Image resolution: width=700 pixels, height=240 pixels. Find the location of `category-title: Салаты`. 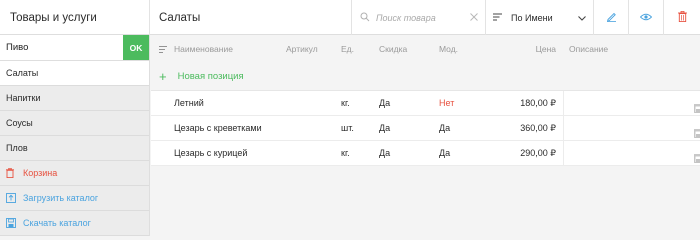

category-title: Салаты is located at coordinates (251, 17).